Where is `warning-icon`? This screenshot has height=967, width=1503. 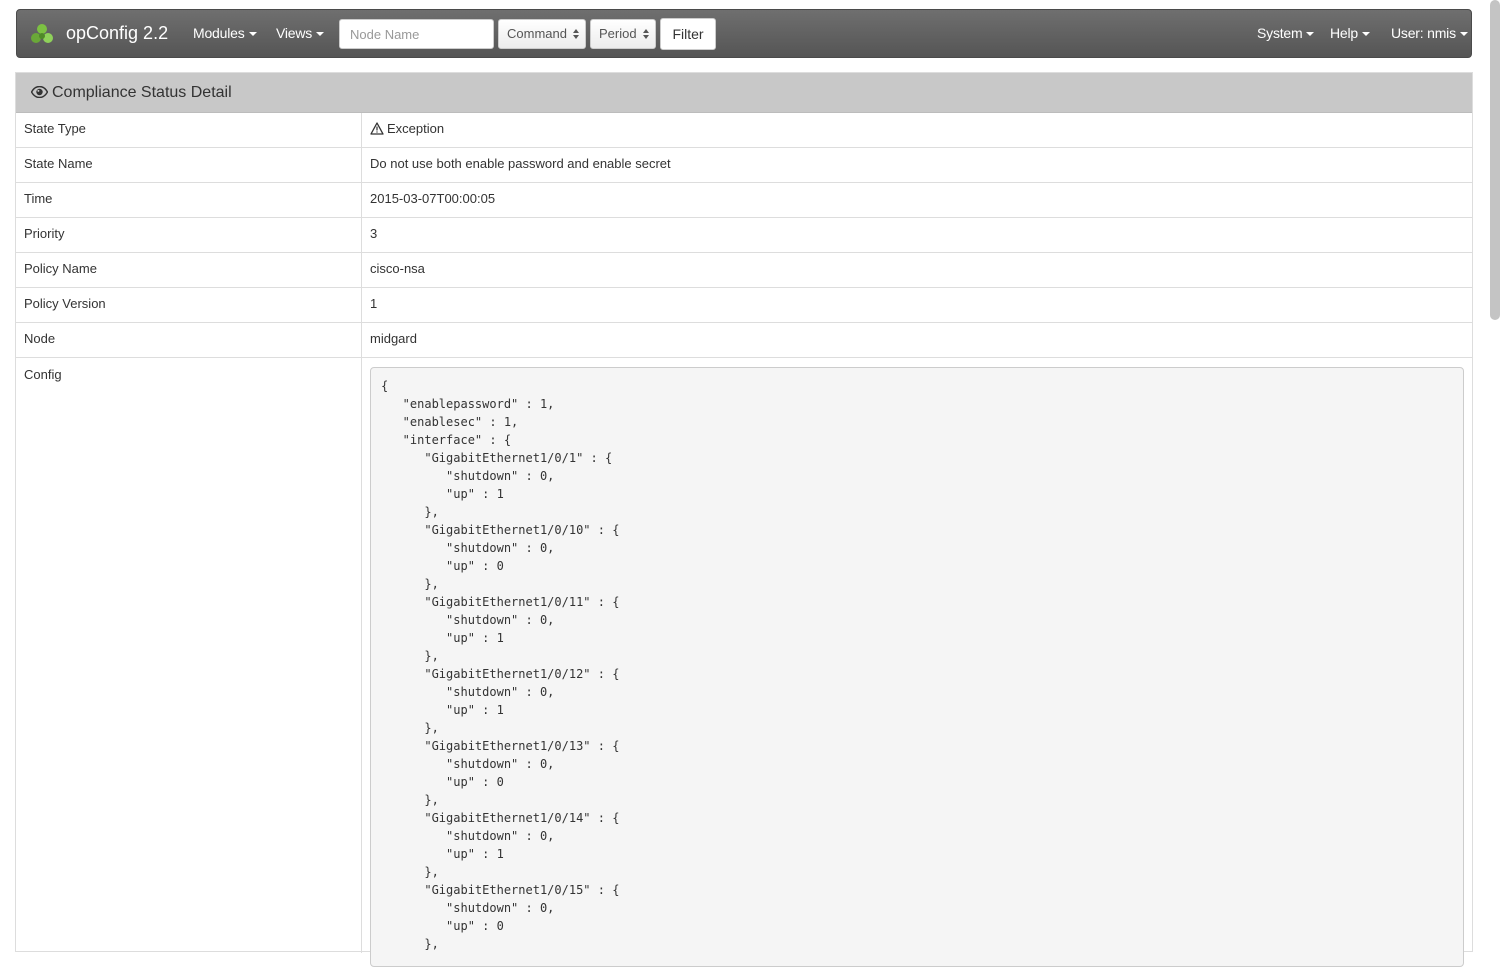
warning-icon is located at coordinates (377, 128).